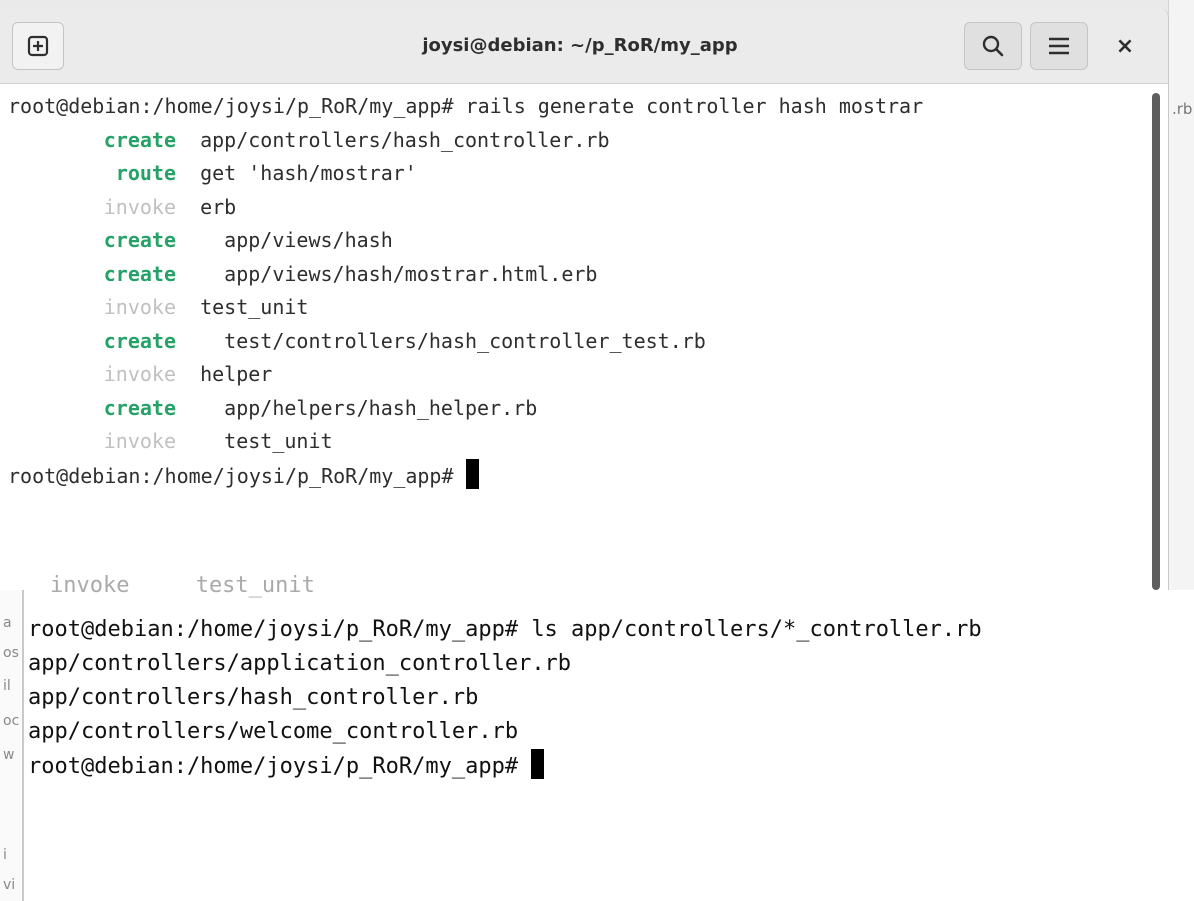  I want to click on output-line: create app/views/hash/mostrar.html.erb, so click(578, 275).